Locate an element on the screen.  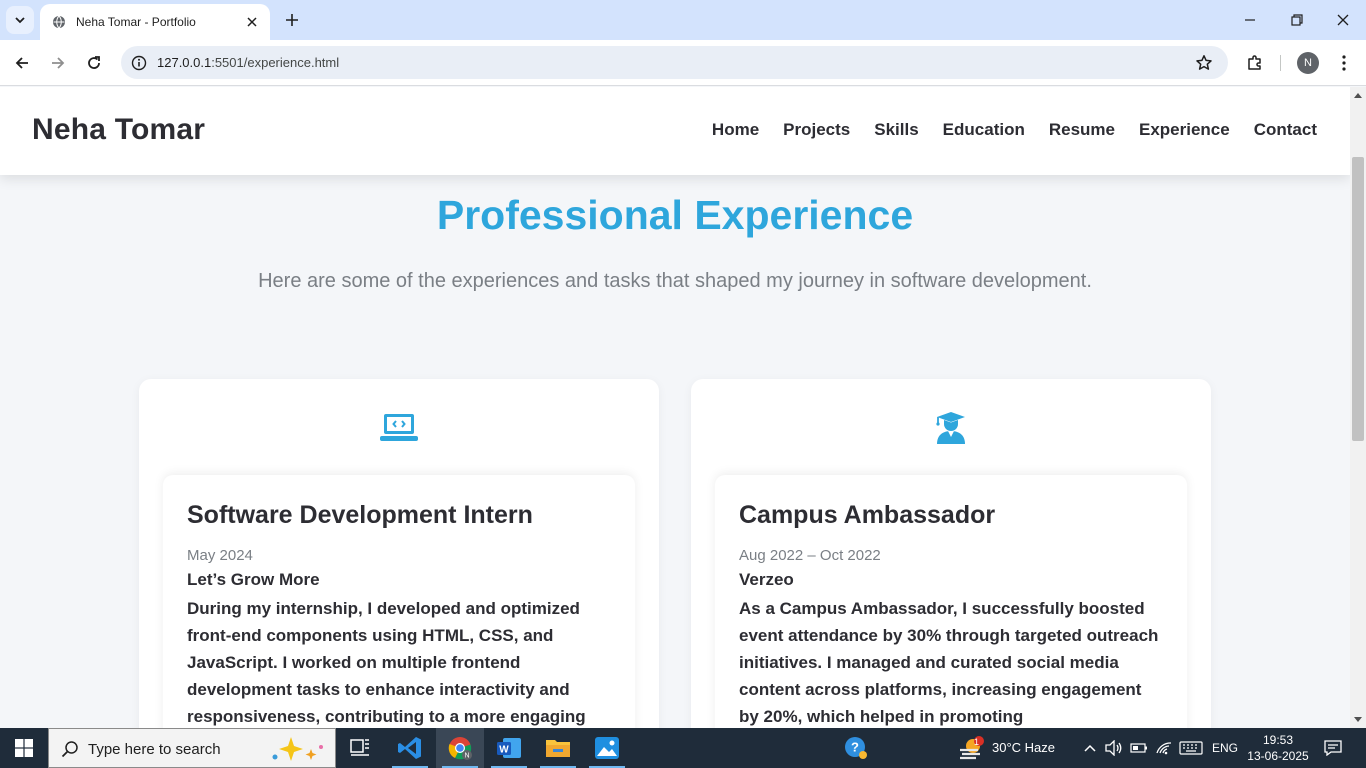
restore-icon is located at coordinates (1297, 20).